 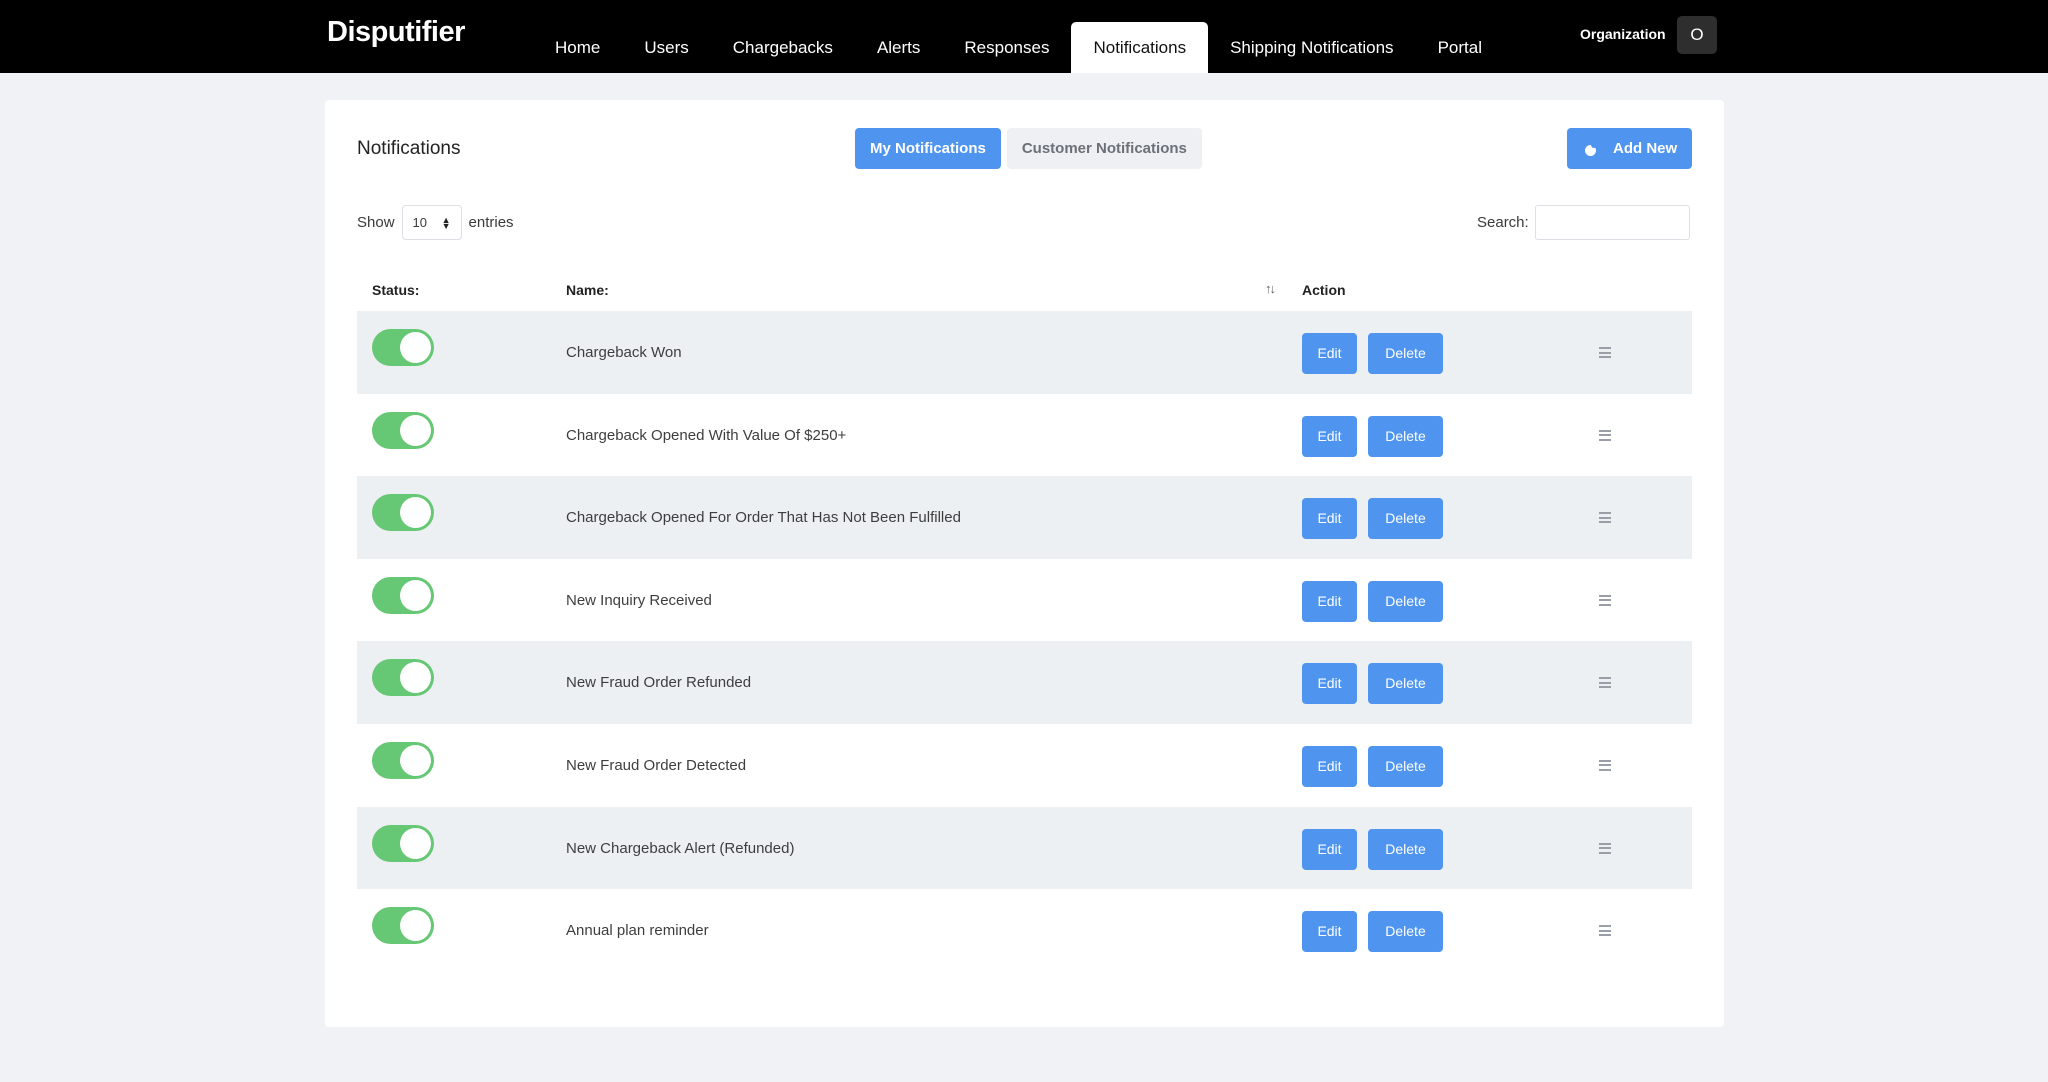 What do you see at coordinates (446, 222) in the screenshot?
I see `select-arrows-icon: ▲ ▼` at bounding box center [446, 222].